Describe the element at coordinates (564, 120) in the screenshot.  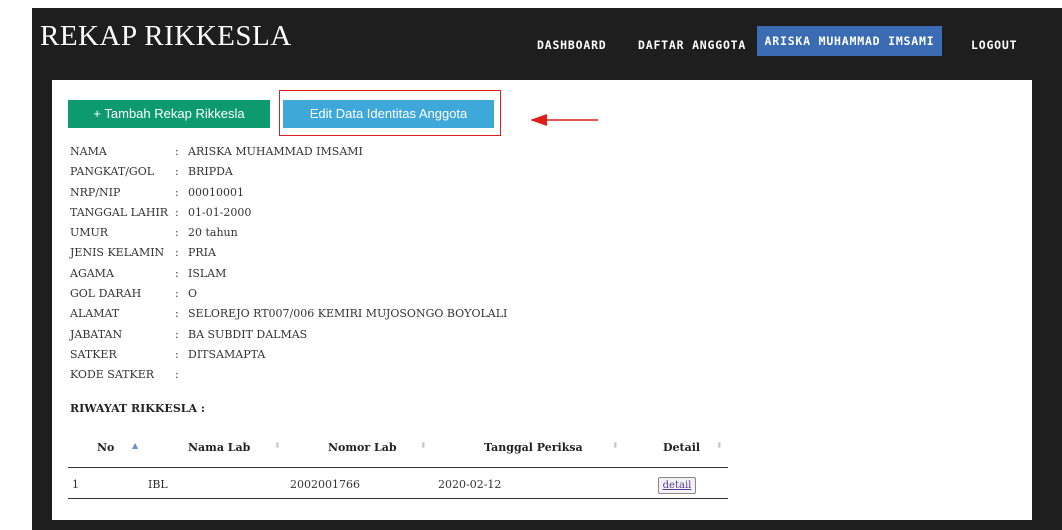
I see `red-arrow-icon` at that location.